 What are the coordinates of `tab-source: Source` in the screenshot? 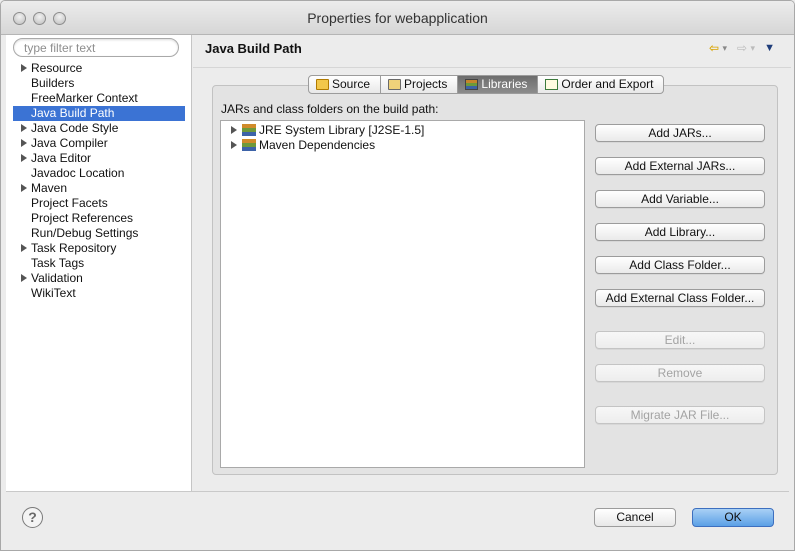 It's located at (345, 84).